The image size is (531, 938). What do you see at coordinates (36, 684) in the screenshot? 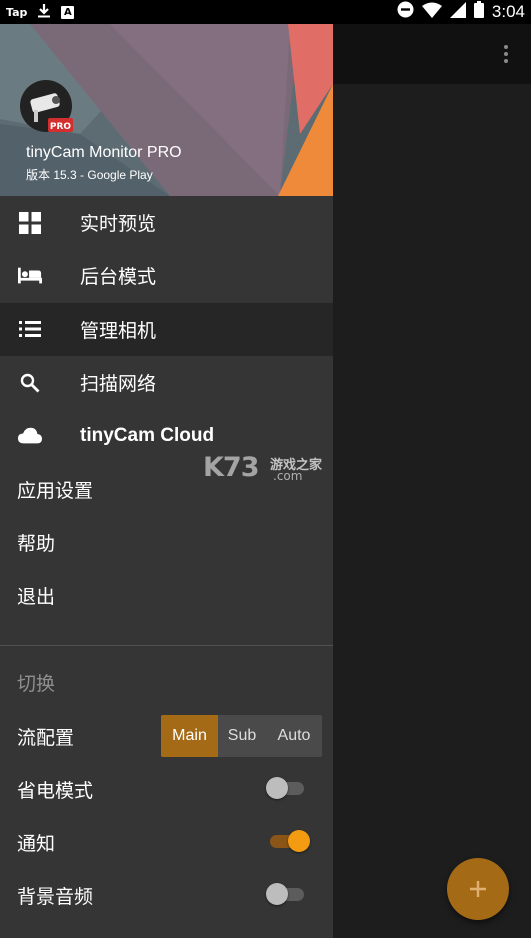
I see `section-title-toggles: 切换` at bounding box center [36, 684].